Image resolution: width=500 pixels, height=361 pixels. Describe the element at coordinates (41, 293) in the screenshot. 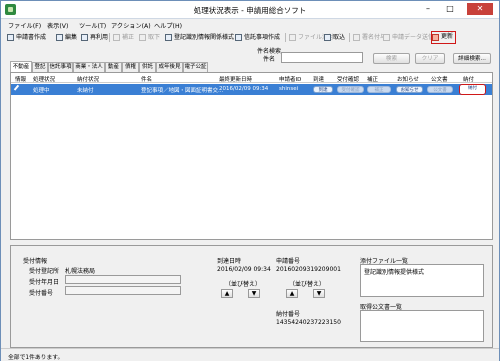

I see `receipt-number-label: 受付番号` at that location.